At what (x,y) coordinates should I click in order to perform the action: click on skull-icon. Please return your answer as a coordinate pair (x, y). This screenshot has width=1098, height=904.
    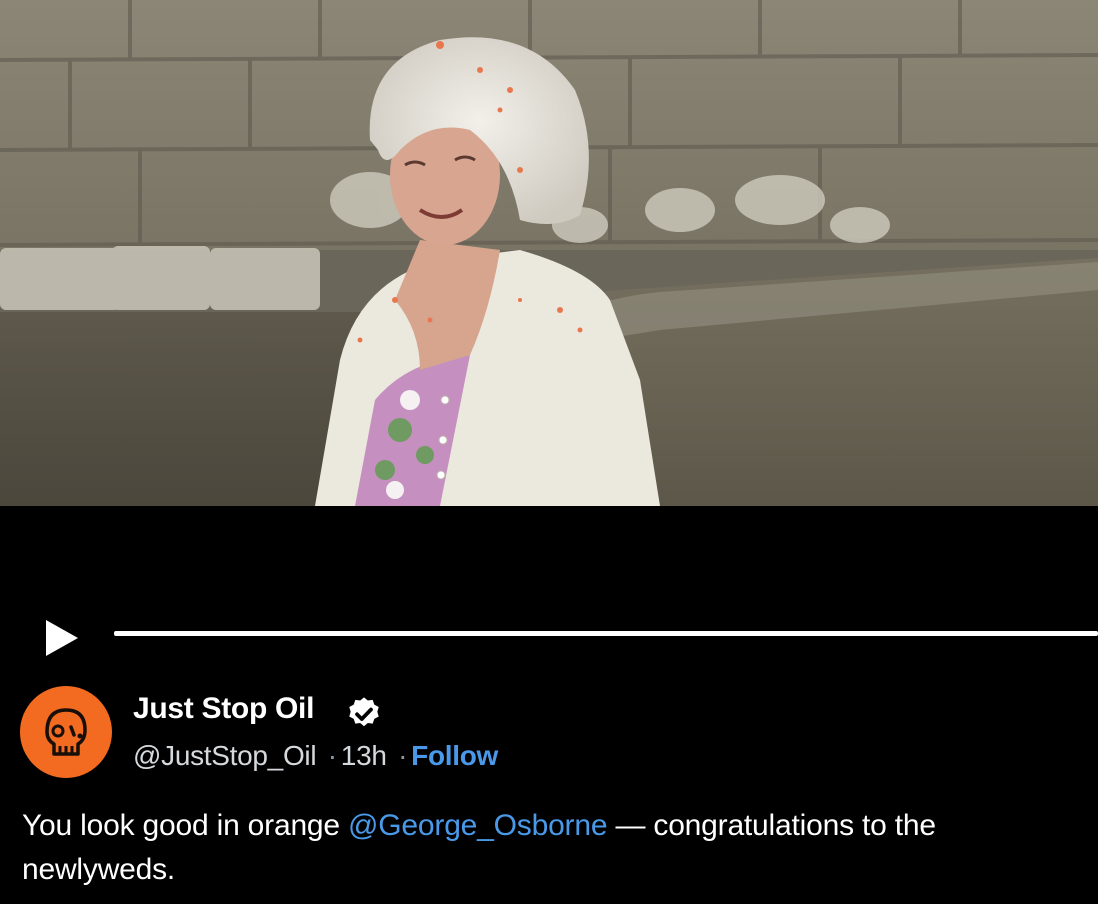
    Looking at the image, I should click on (66, 732).